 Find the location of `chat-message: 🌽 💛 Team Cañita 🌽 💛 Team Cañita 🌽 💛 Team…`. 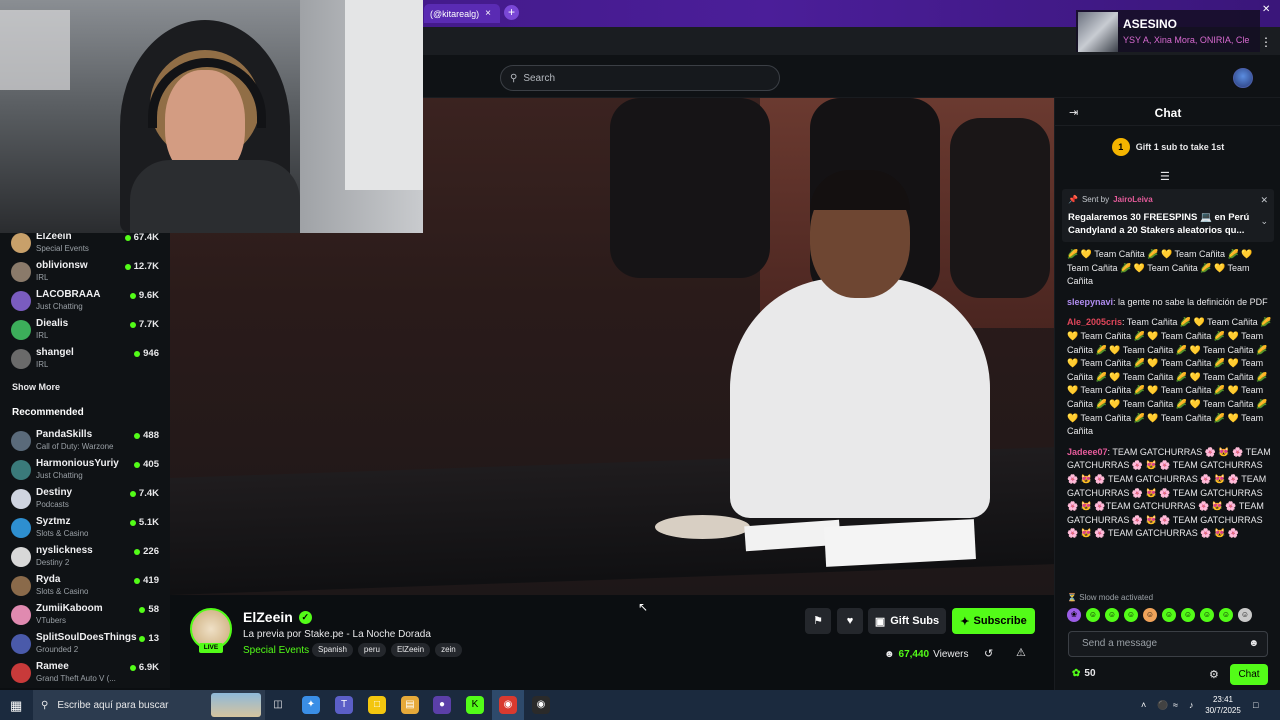

chat-message: 🌽 💛 Team Cañita 🌽 💛 Team Cañita 🌽 💛 Team… is located at coordinates (1170, 268).